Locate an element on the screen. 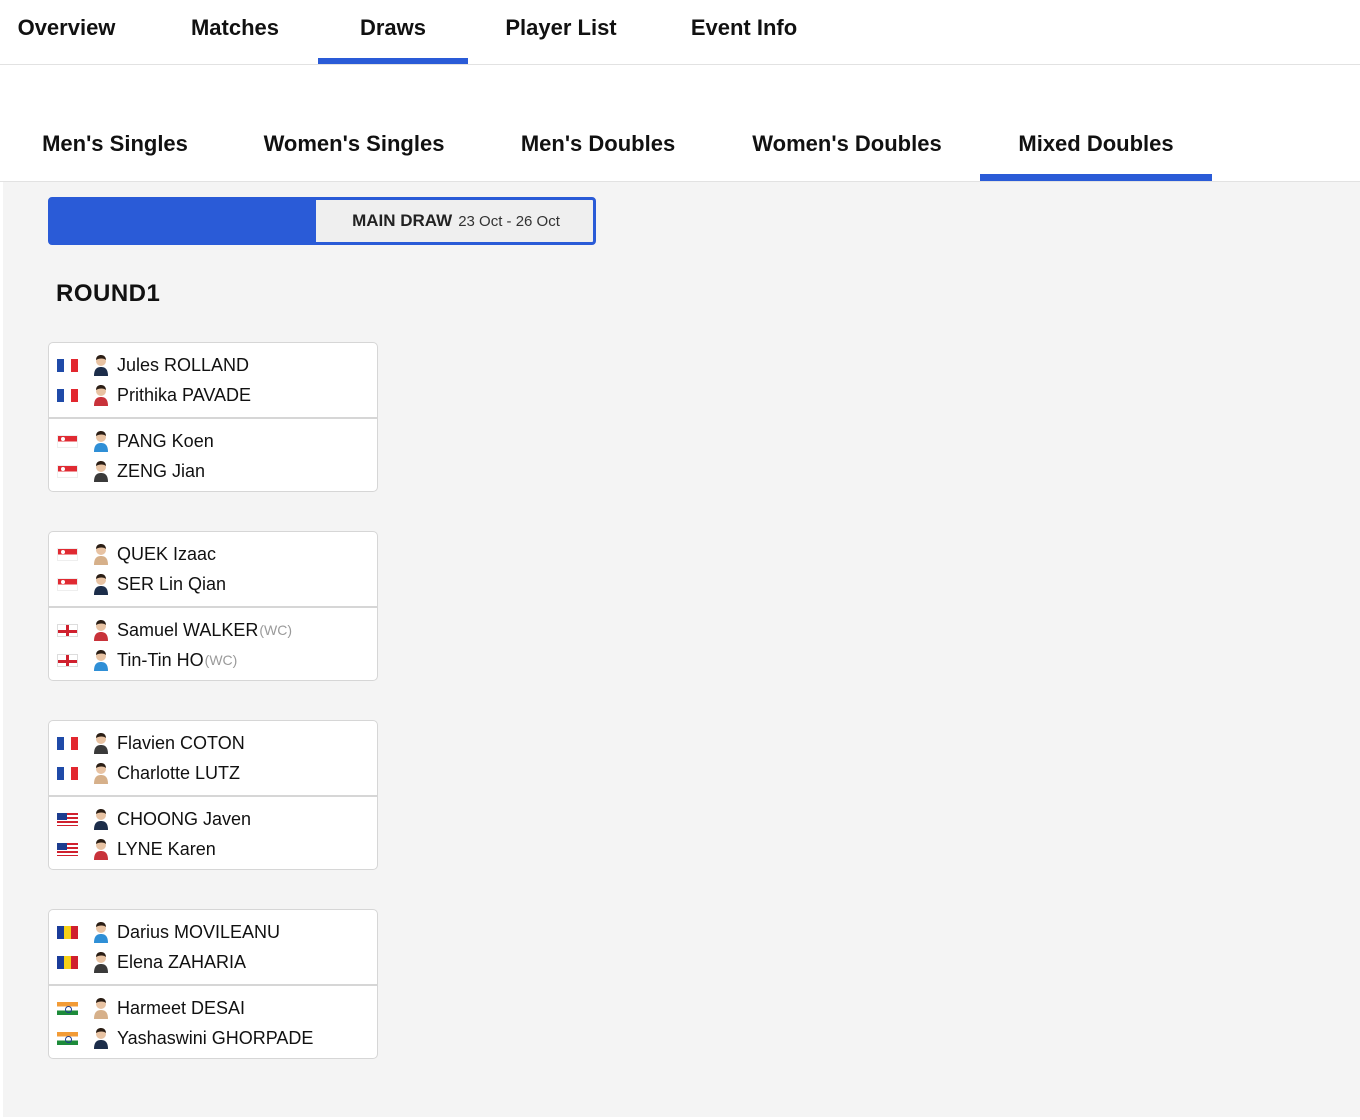 The image size is (1360, 1120). tab-player-list: Player List is located at coordinates (561, 32).